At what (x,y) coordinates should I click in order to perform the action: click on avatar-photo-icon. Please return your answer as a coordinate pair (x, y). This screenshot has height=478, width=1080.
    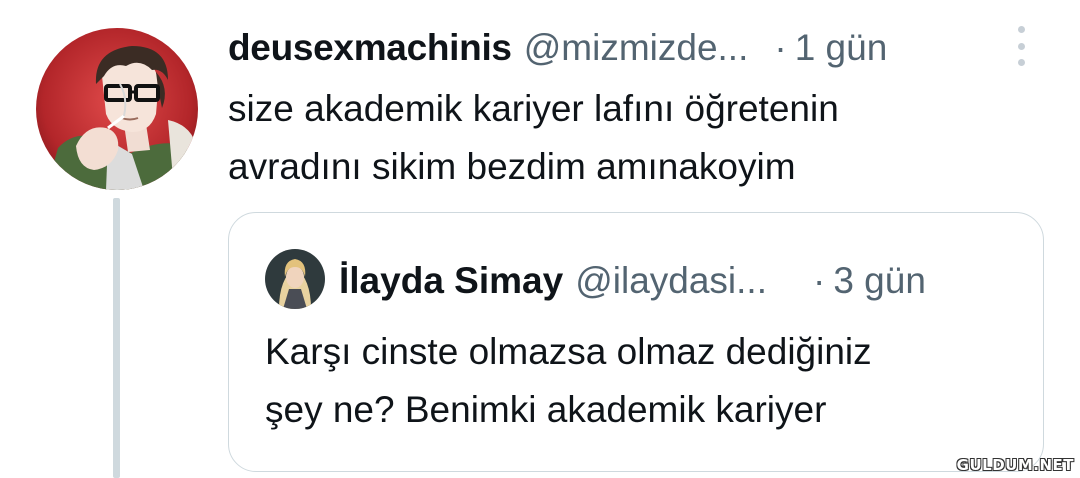
    Looking at the image, I should click on (295, 279).